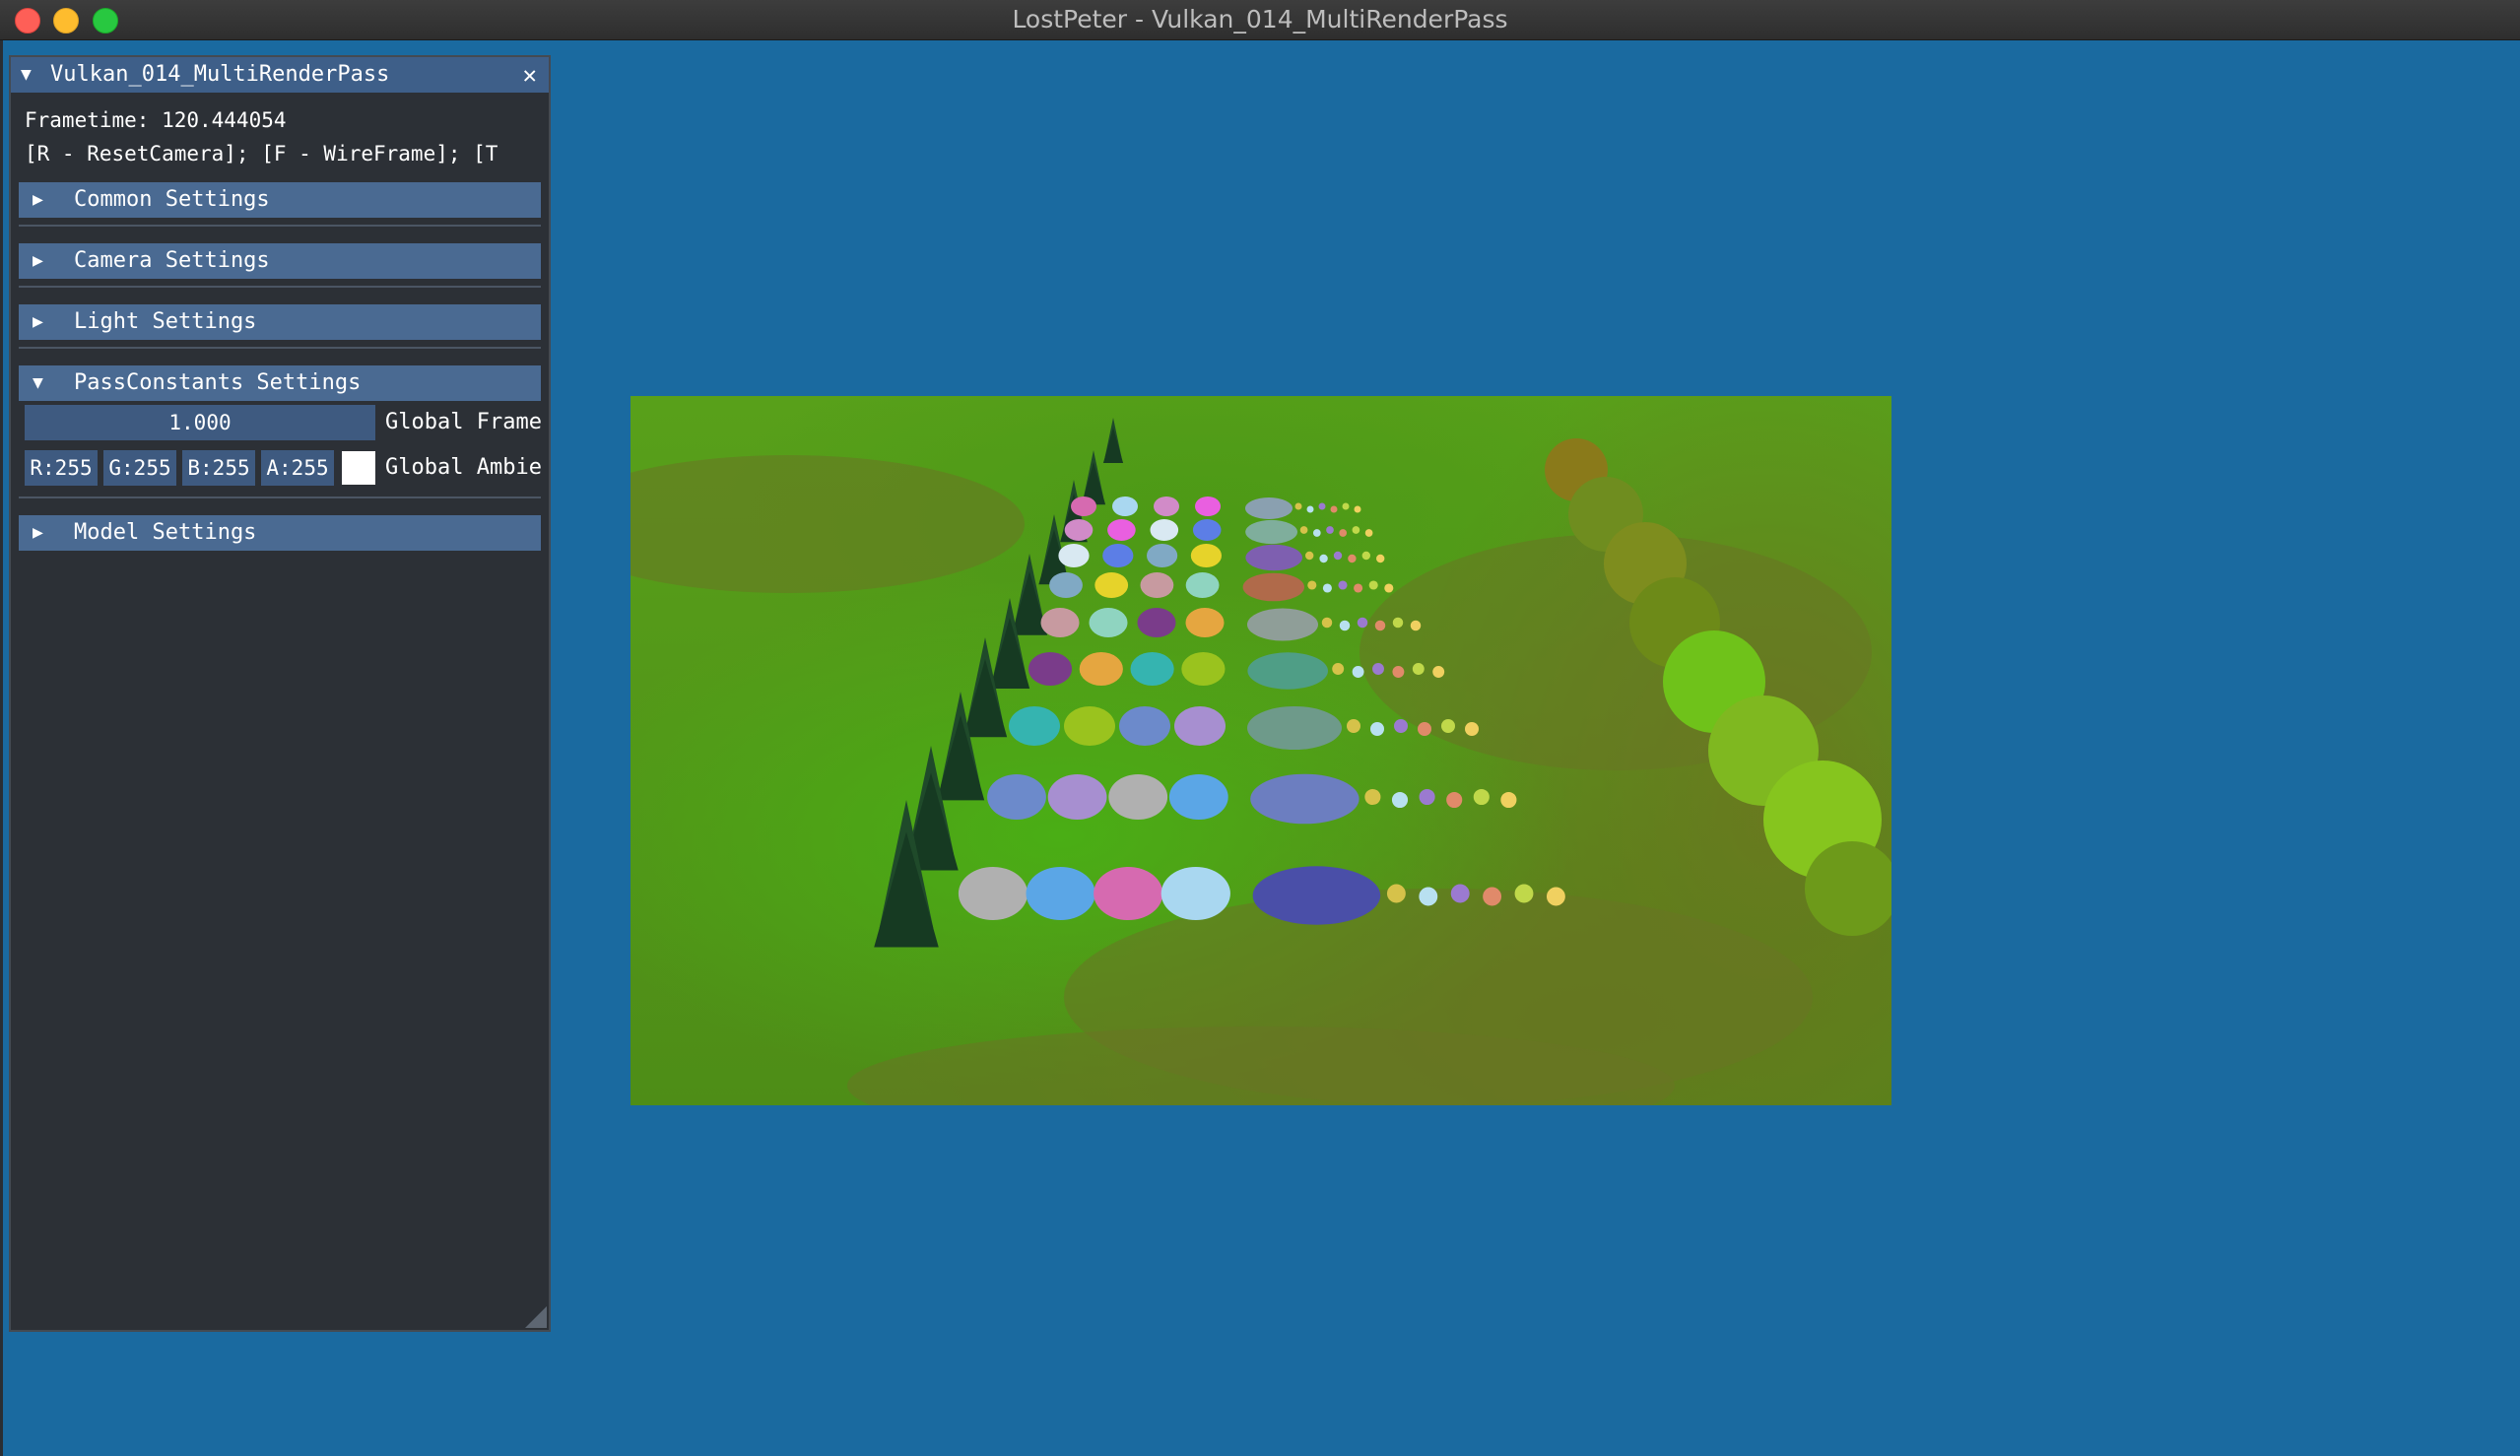  Describe the element at coordinates (261, 153) in the screenshot. I see `shortcuts-text: [R - ResetCamera]; [F - WireFrame]; [T` at that location.